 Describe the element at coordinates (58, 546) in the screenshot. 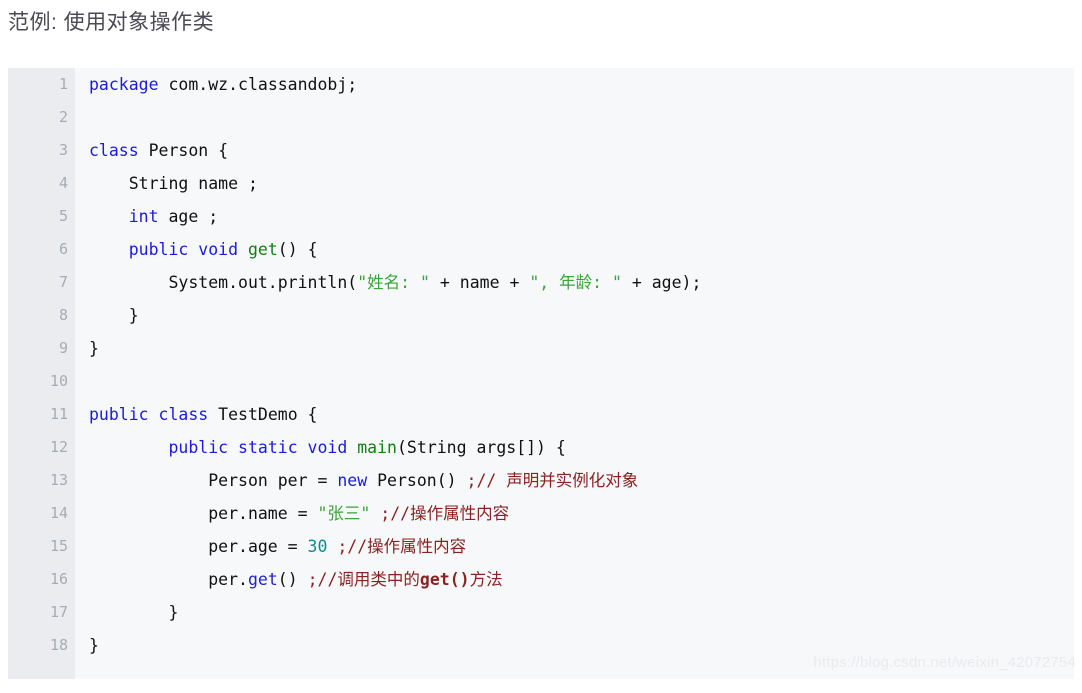

I see `line-number: 15` at that location.